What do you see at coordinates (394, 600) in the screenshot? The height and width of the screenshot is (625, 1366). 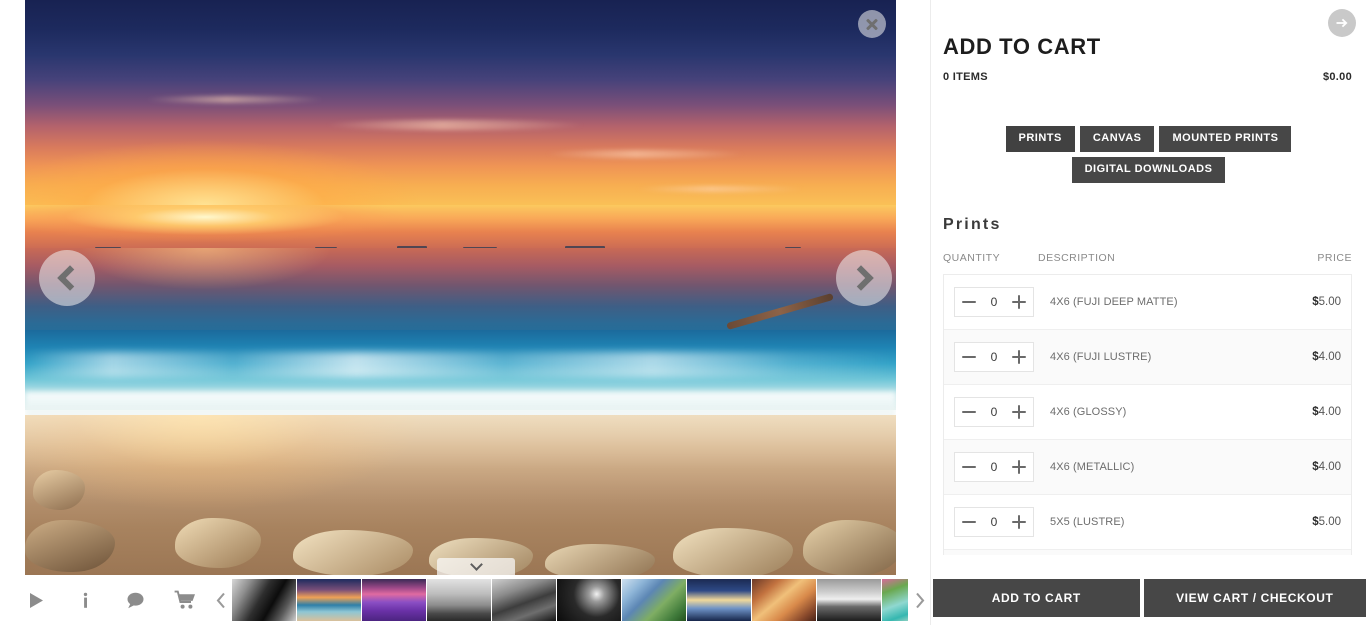 I see `thumb-lavender-field` at bounding box center [394, 600].